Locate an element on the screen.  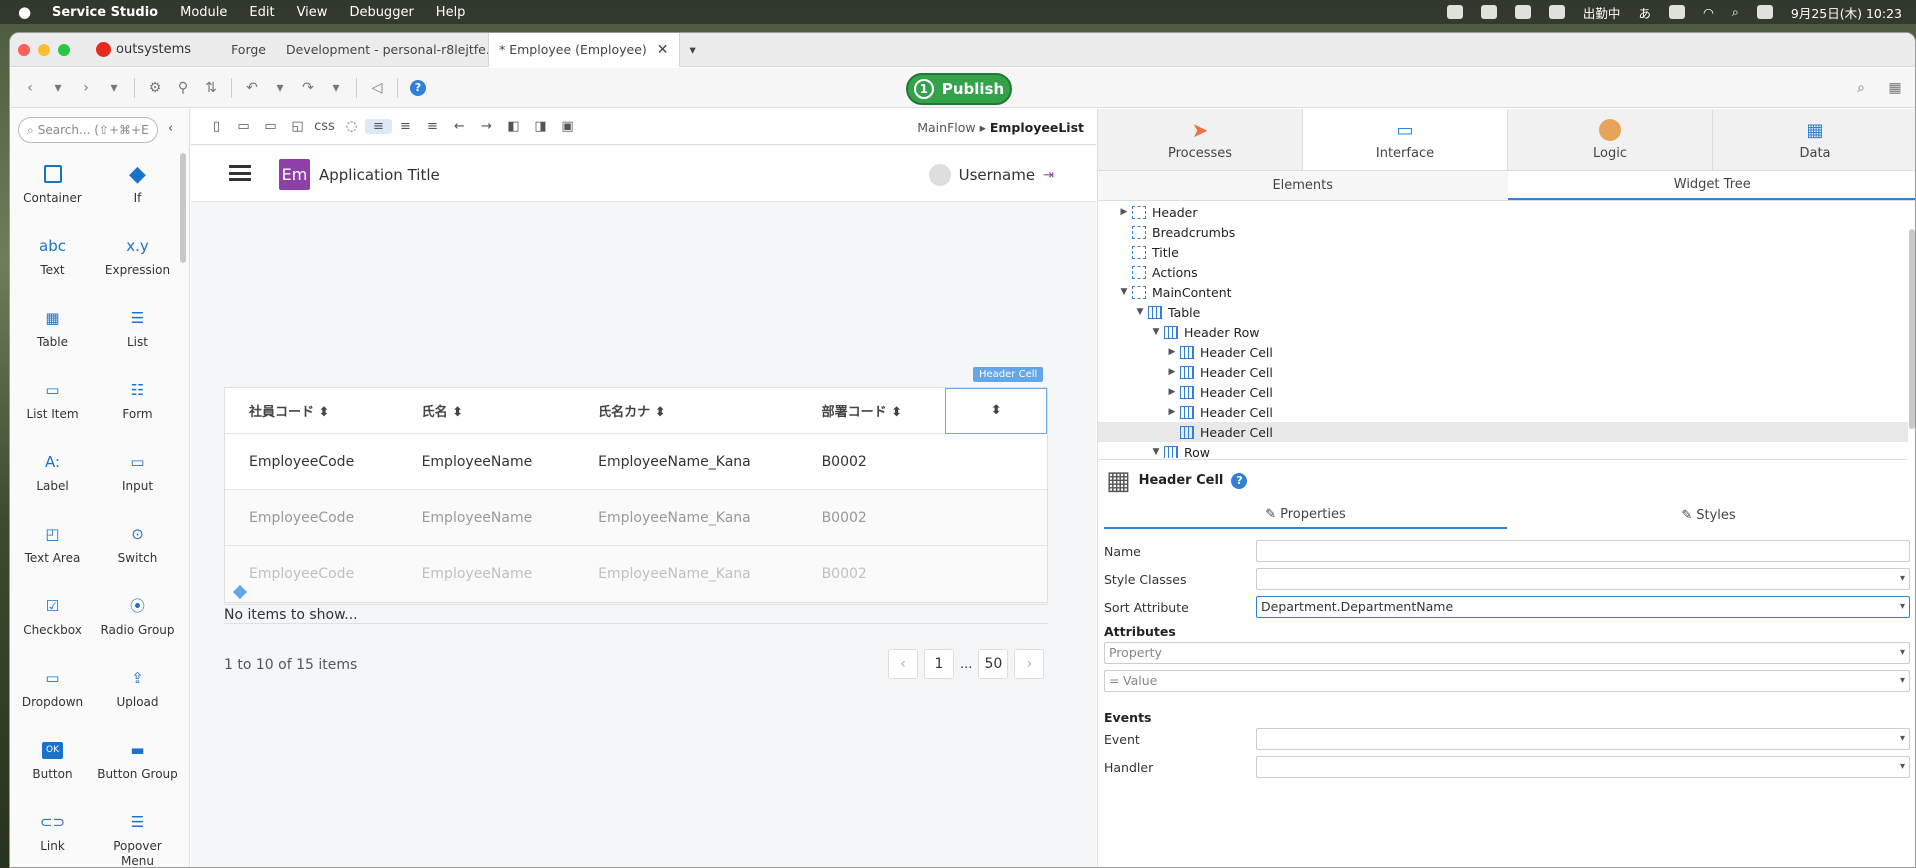
align-left-icon: ≡ is located at coordinates (378, 126).